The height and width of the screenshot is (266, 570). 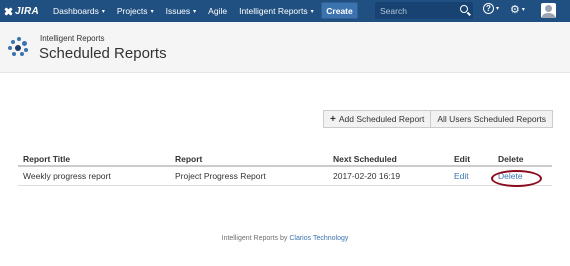 I want to click on add-scheduled-report-label: Add Scheduled Report, so click(x=381, y=119).